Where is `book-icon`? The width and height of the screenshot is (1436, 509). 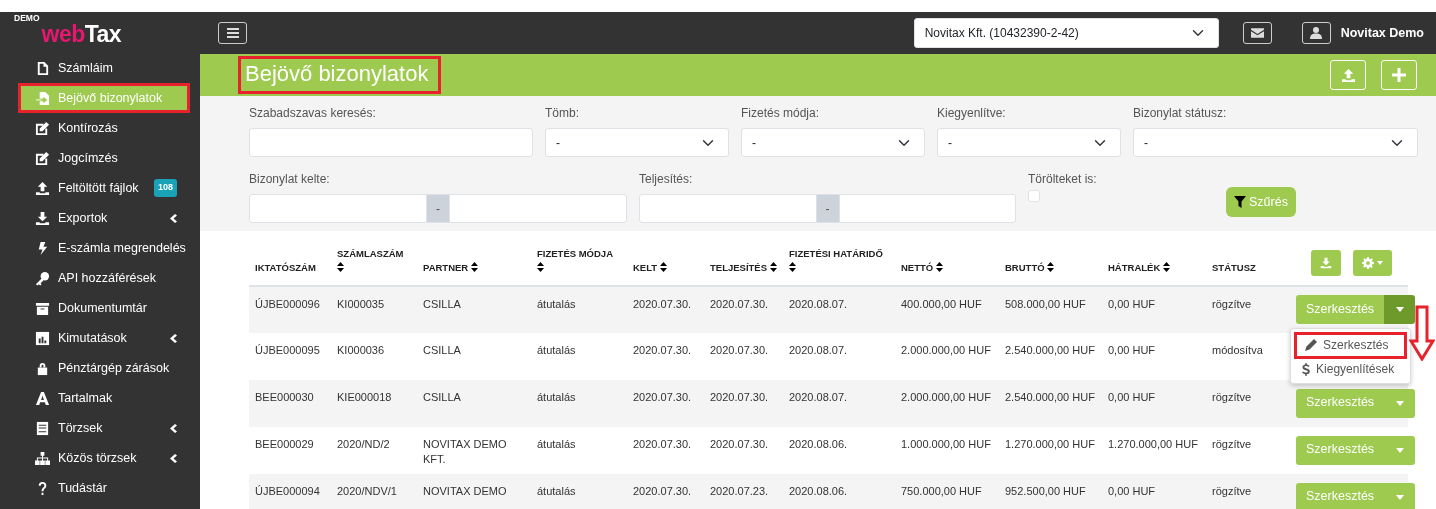 book-icon is located at coordinates (42, 428).